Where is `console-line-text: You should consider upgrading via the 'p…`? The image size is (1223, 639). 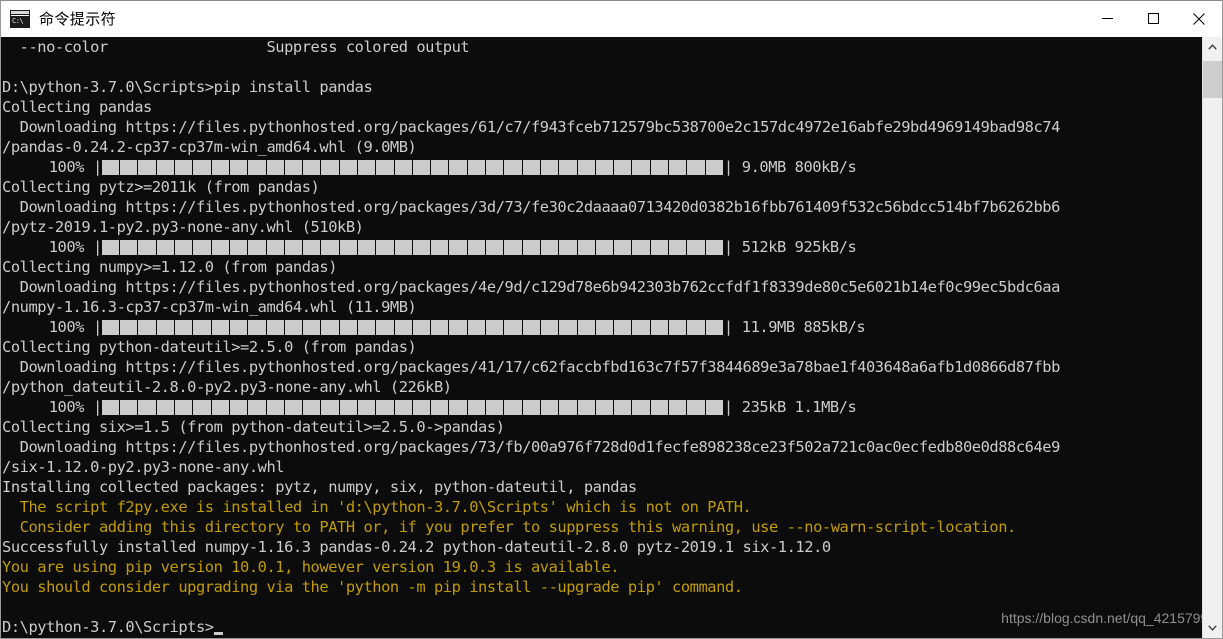 console-line-text: You should consider upgrading via the 'p… is located at coordinates (372, 587).